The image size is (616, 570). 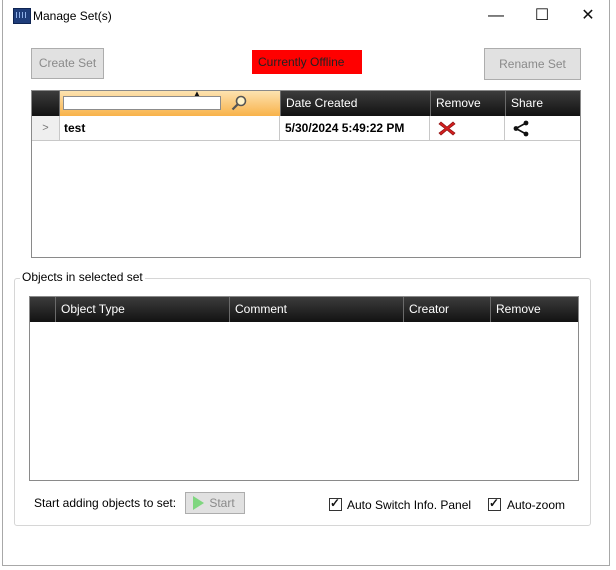 I want to click on auto-switch-label: Auto Switch Info. Panel, so click(x=409, y=505).